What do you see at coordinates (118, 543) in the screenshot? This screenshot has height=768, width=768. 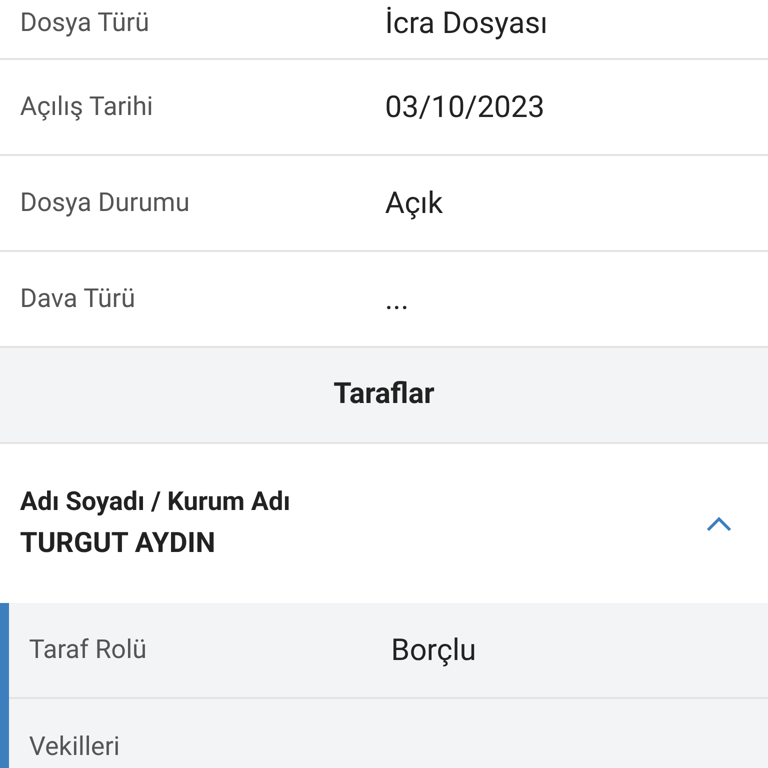 I see `party-name: TURGUT AYDIN` at bounding box center [118, 543].